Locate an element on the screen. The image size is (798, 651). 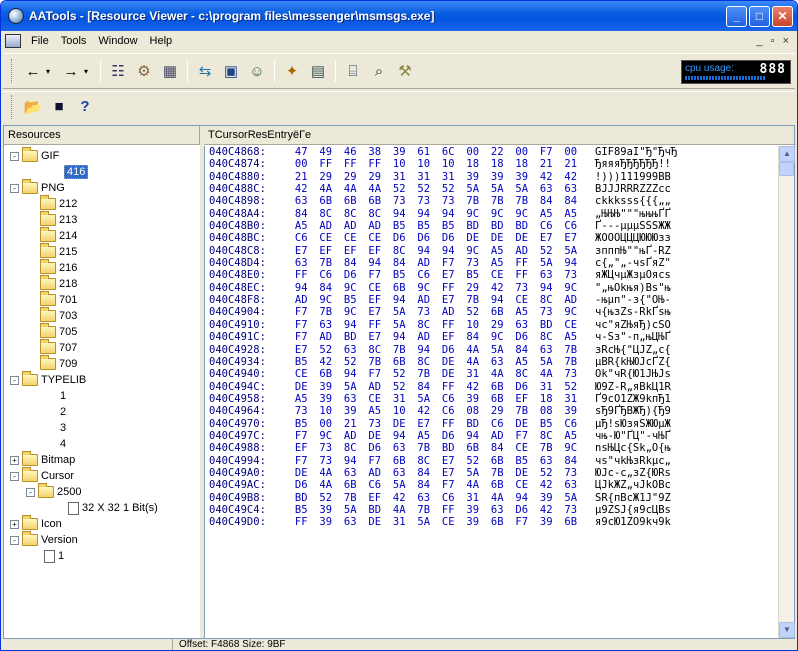
help-icon: ? is located at coordinates (85, 107).